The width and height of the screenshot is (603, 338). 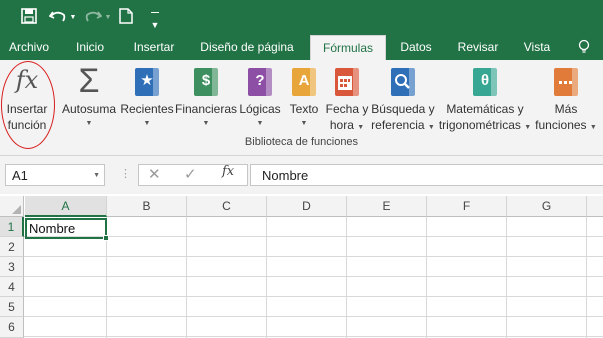 I want to click on formula-input: Nombre, so click(x=426, y=175).